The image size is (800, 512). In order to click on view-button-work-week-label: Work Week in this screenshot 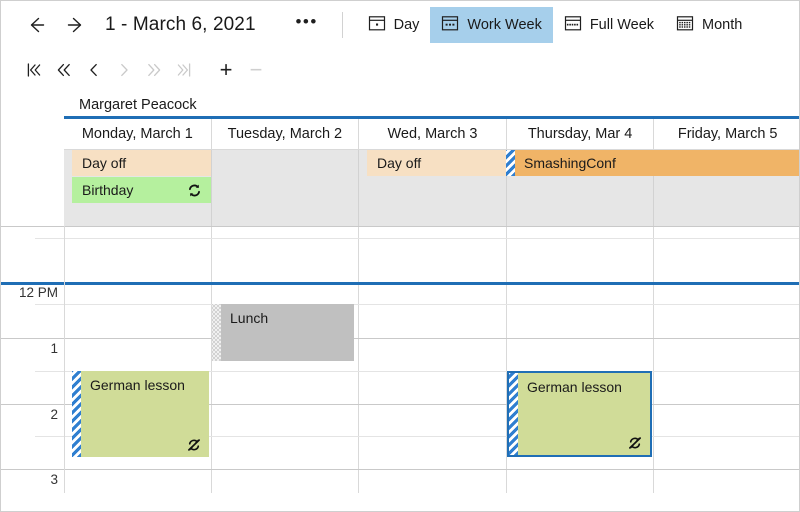, I will do `click(504, 25)`.